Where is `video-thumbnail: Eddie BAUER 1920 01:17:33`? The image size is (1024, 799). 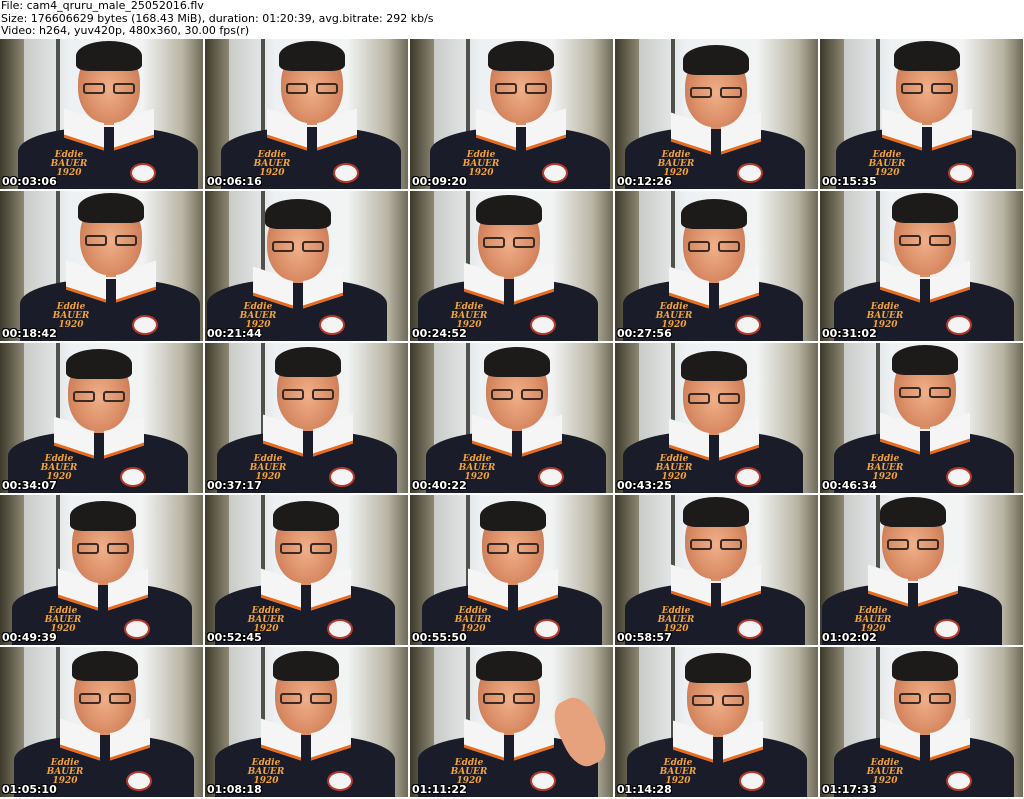 video-thumbnail: Eddie BAUER 1920 01:17:33 is located at coordinates (921, 722).